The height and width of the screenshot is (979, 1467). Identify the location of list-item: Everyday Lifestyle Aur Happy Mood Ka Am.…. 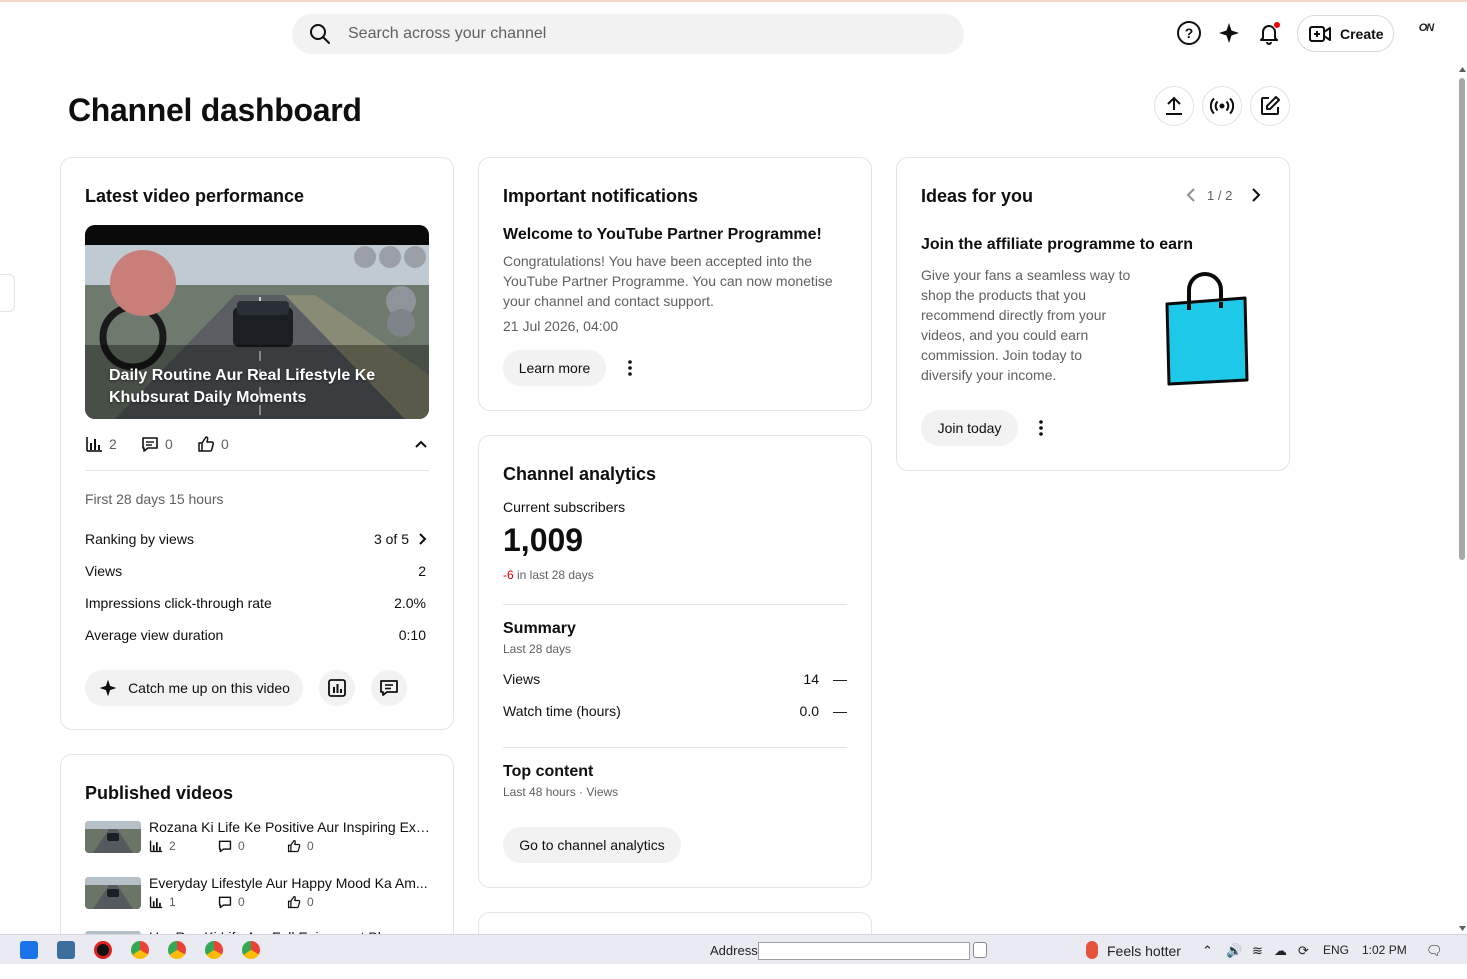
(260, 900).